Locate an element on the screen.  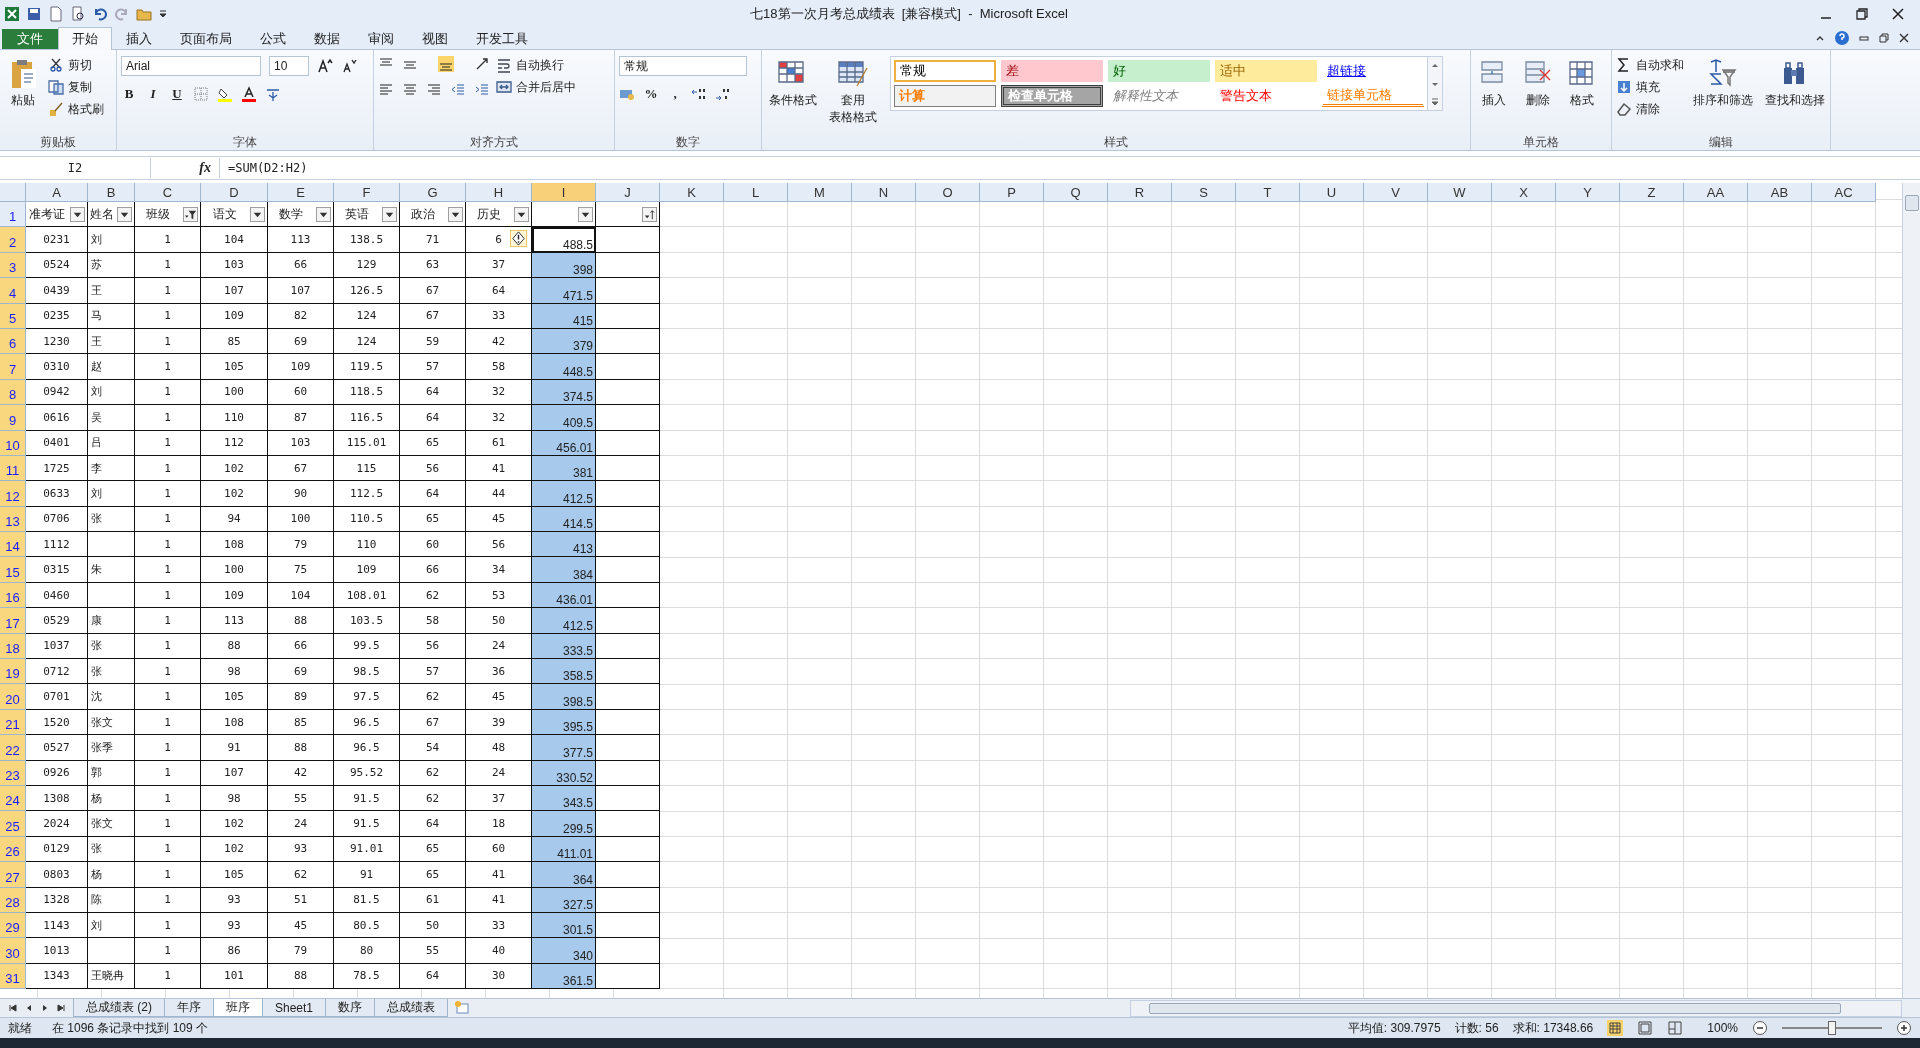
row-header: 14 is located at coordinates (13, 545).